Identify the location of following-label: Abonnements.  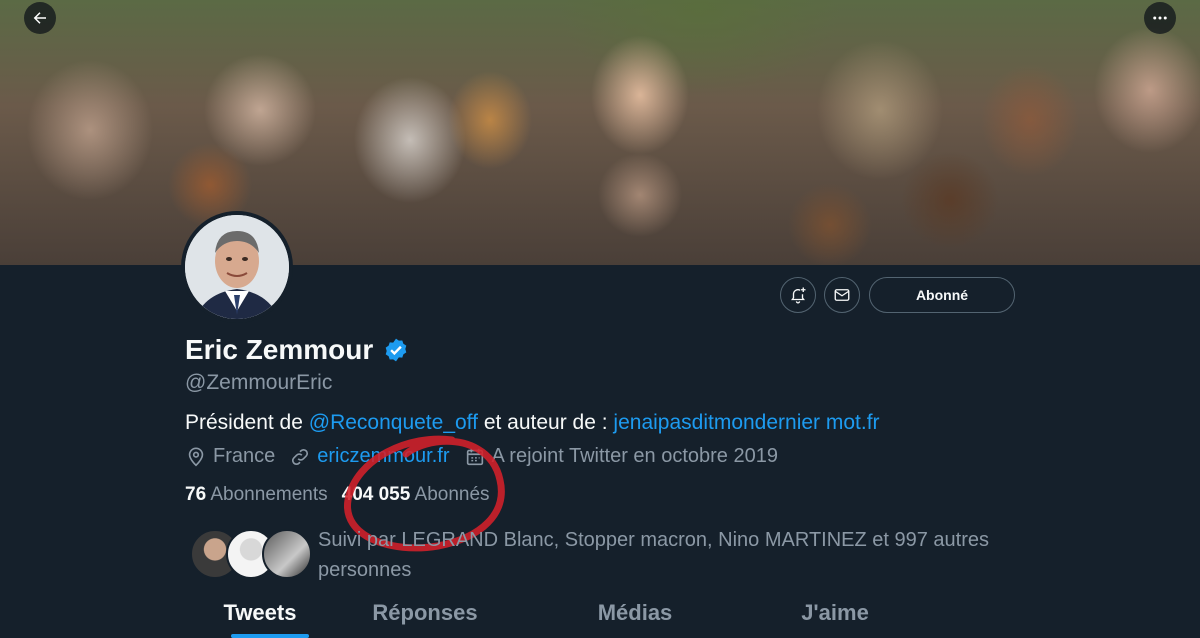
(269, 494).